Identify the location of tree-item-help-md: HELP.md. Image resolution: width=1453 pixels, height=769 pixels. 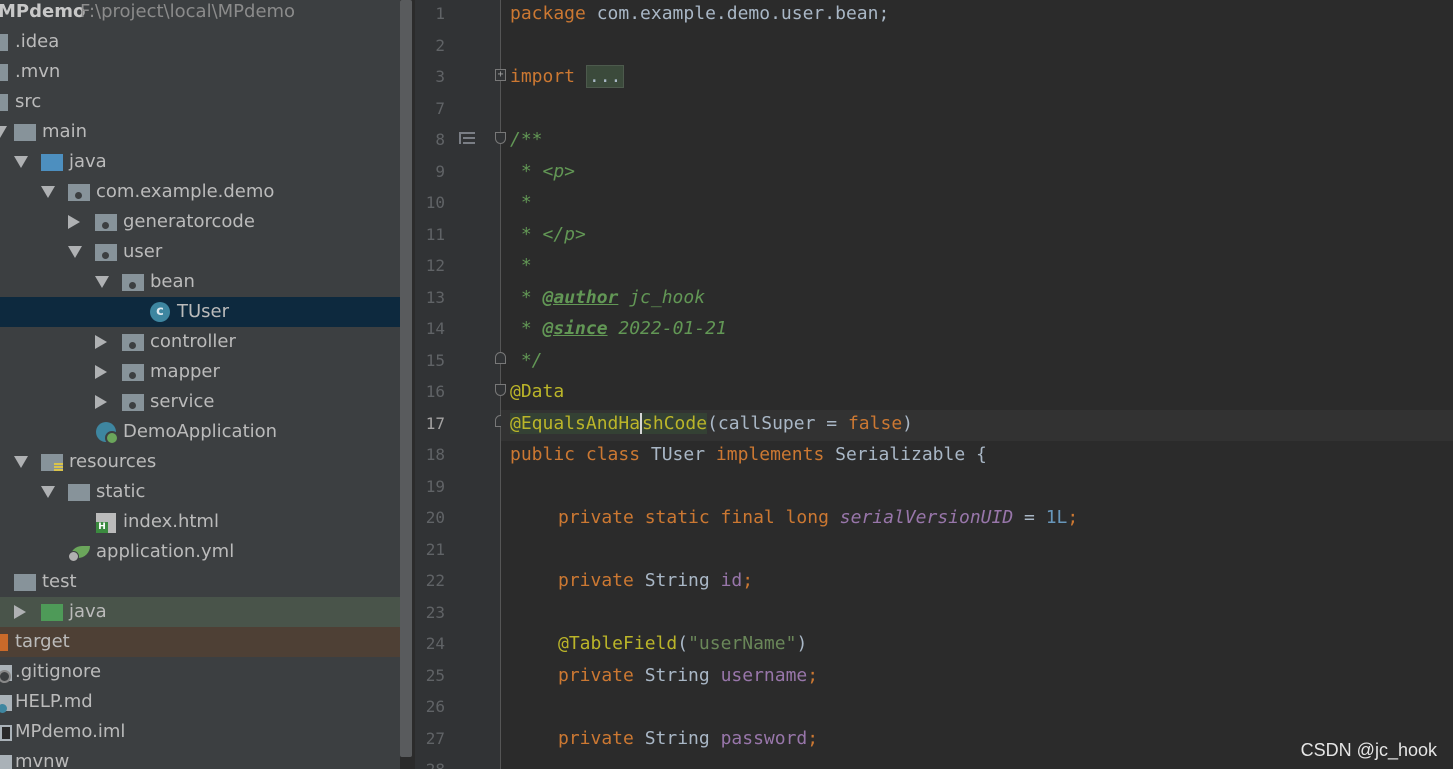
(200, 702).